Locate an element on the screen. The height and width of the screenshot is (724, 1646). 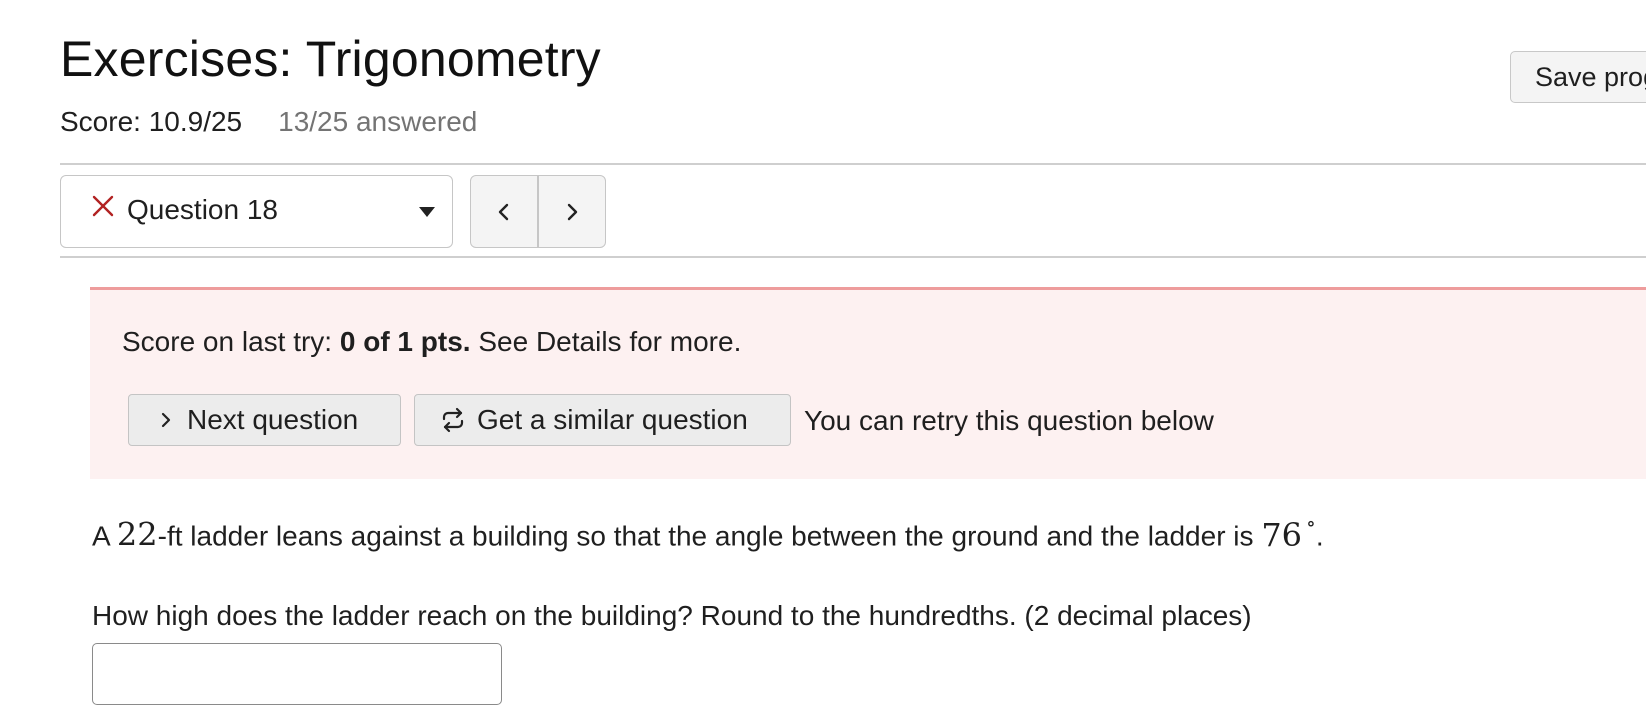
answer-input is located at coordinates (297, 674).